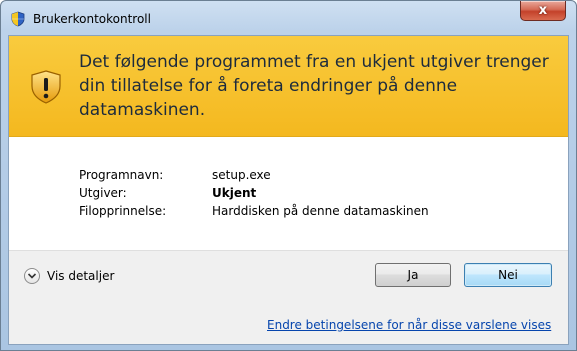 The width and height of the screenshot is (577, 351). What do you see at coordinates (413, 275) in the screenshot?
I see `yes-button: Ja` at bounding box center [413, 275].